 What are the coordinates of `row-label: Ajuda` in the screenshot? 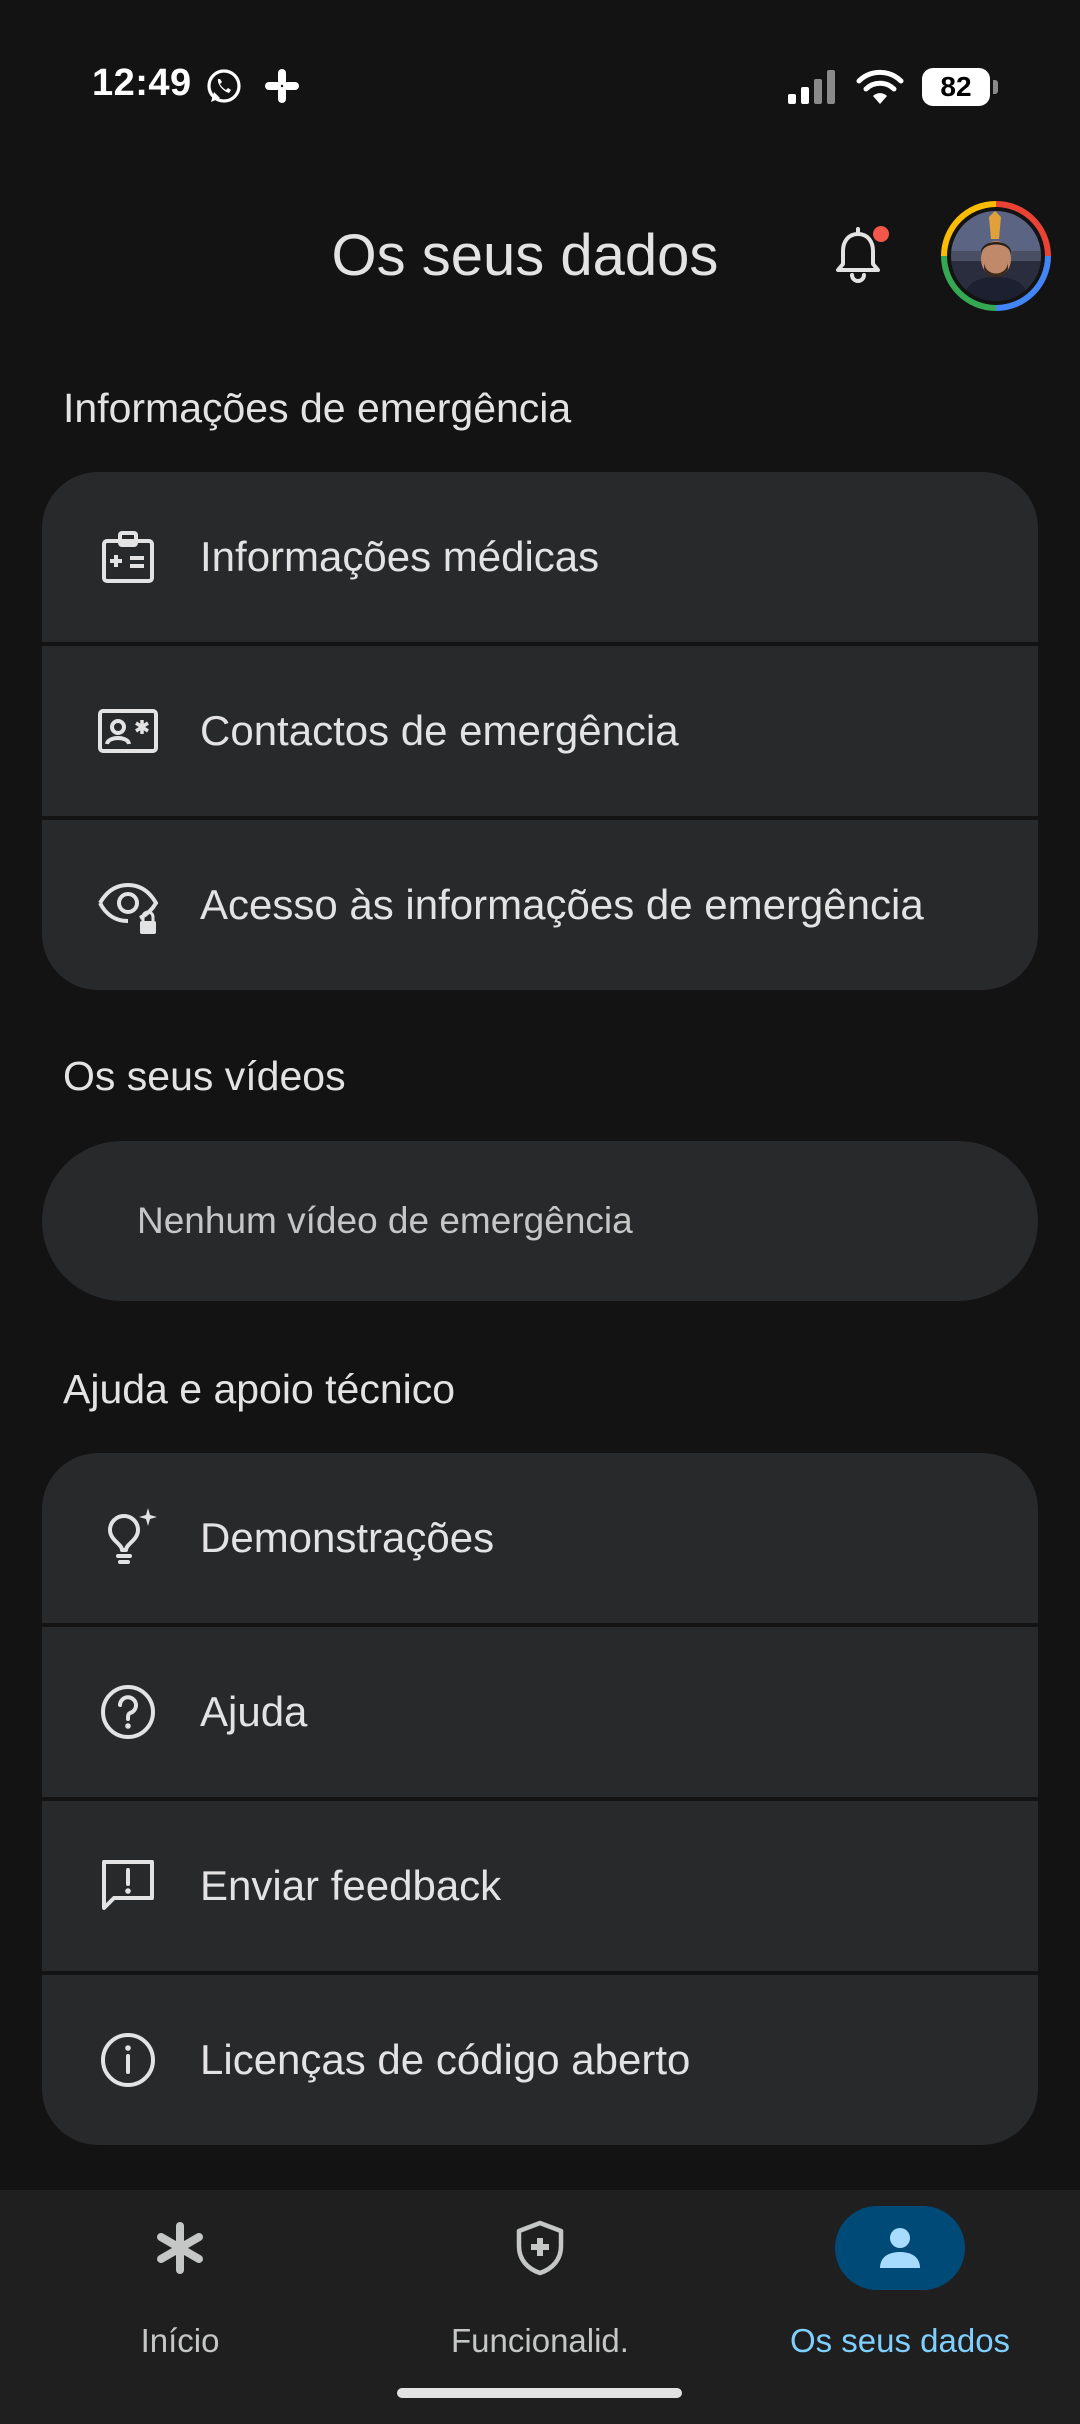 It's located at (254, 1711).